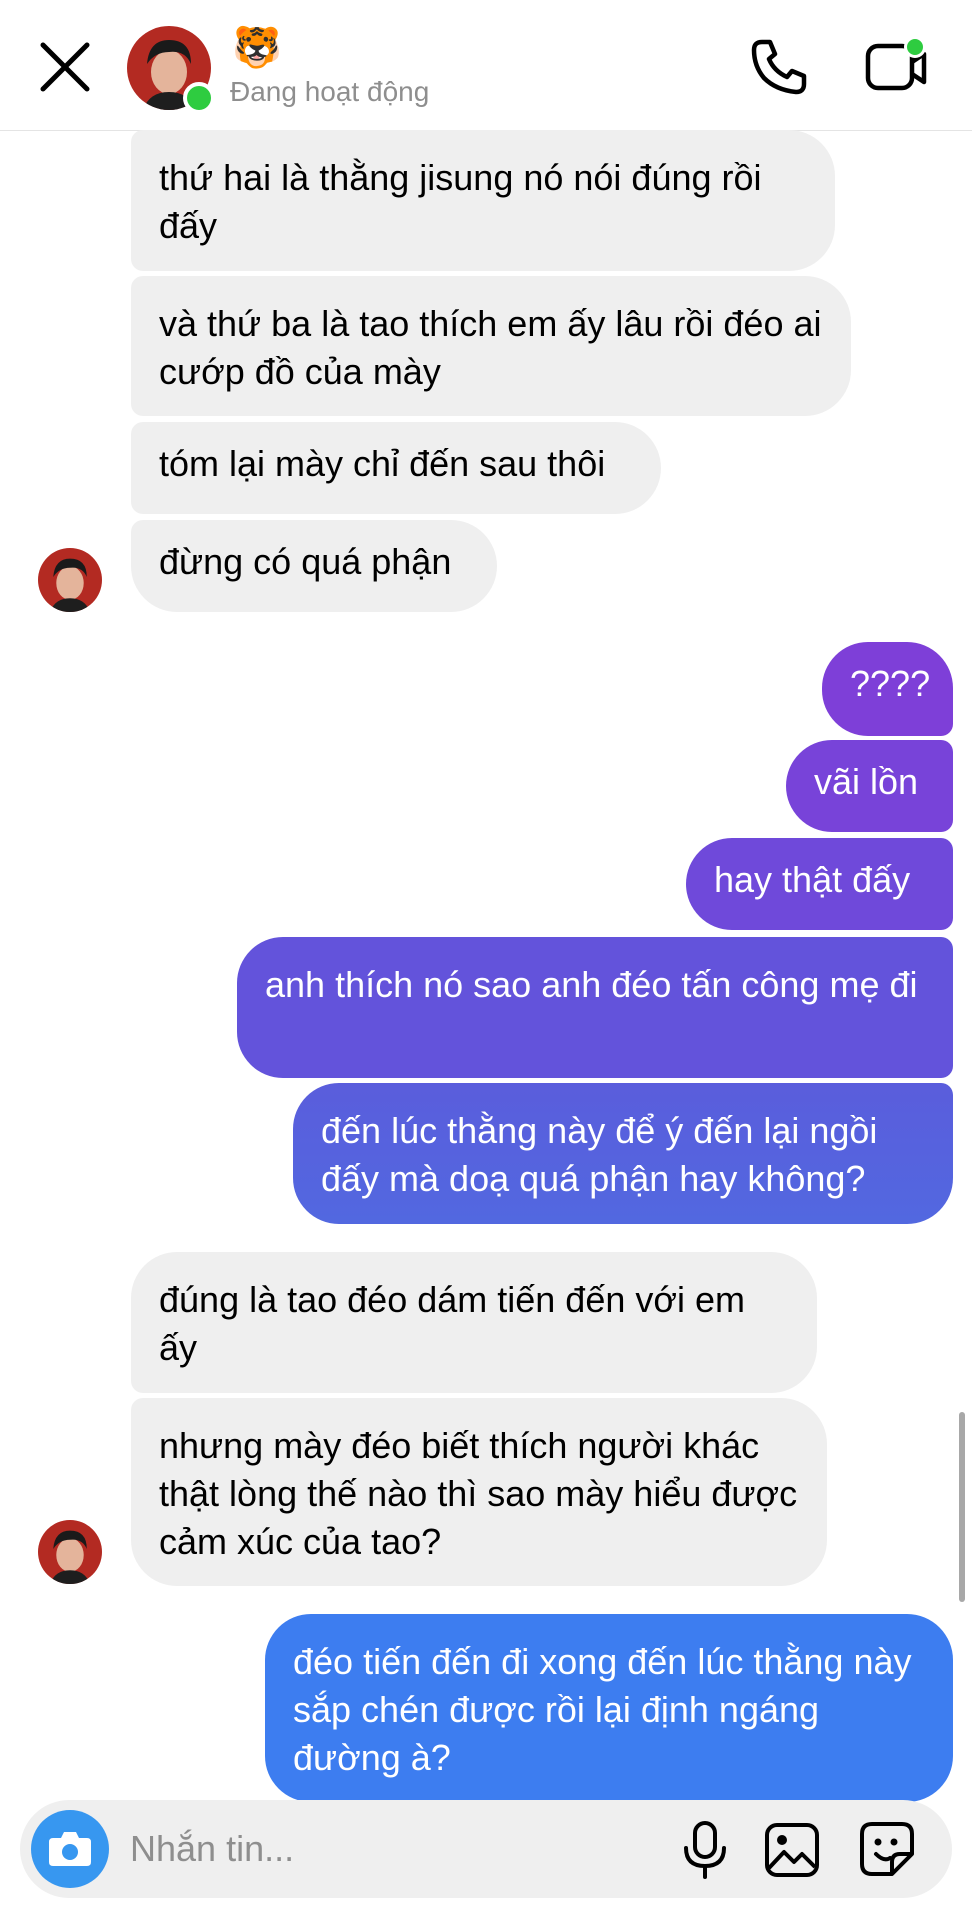 Image resolution: width=972 pixels, height=1920 pixels. I want to click on close-icon, so click(65, 67).